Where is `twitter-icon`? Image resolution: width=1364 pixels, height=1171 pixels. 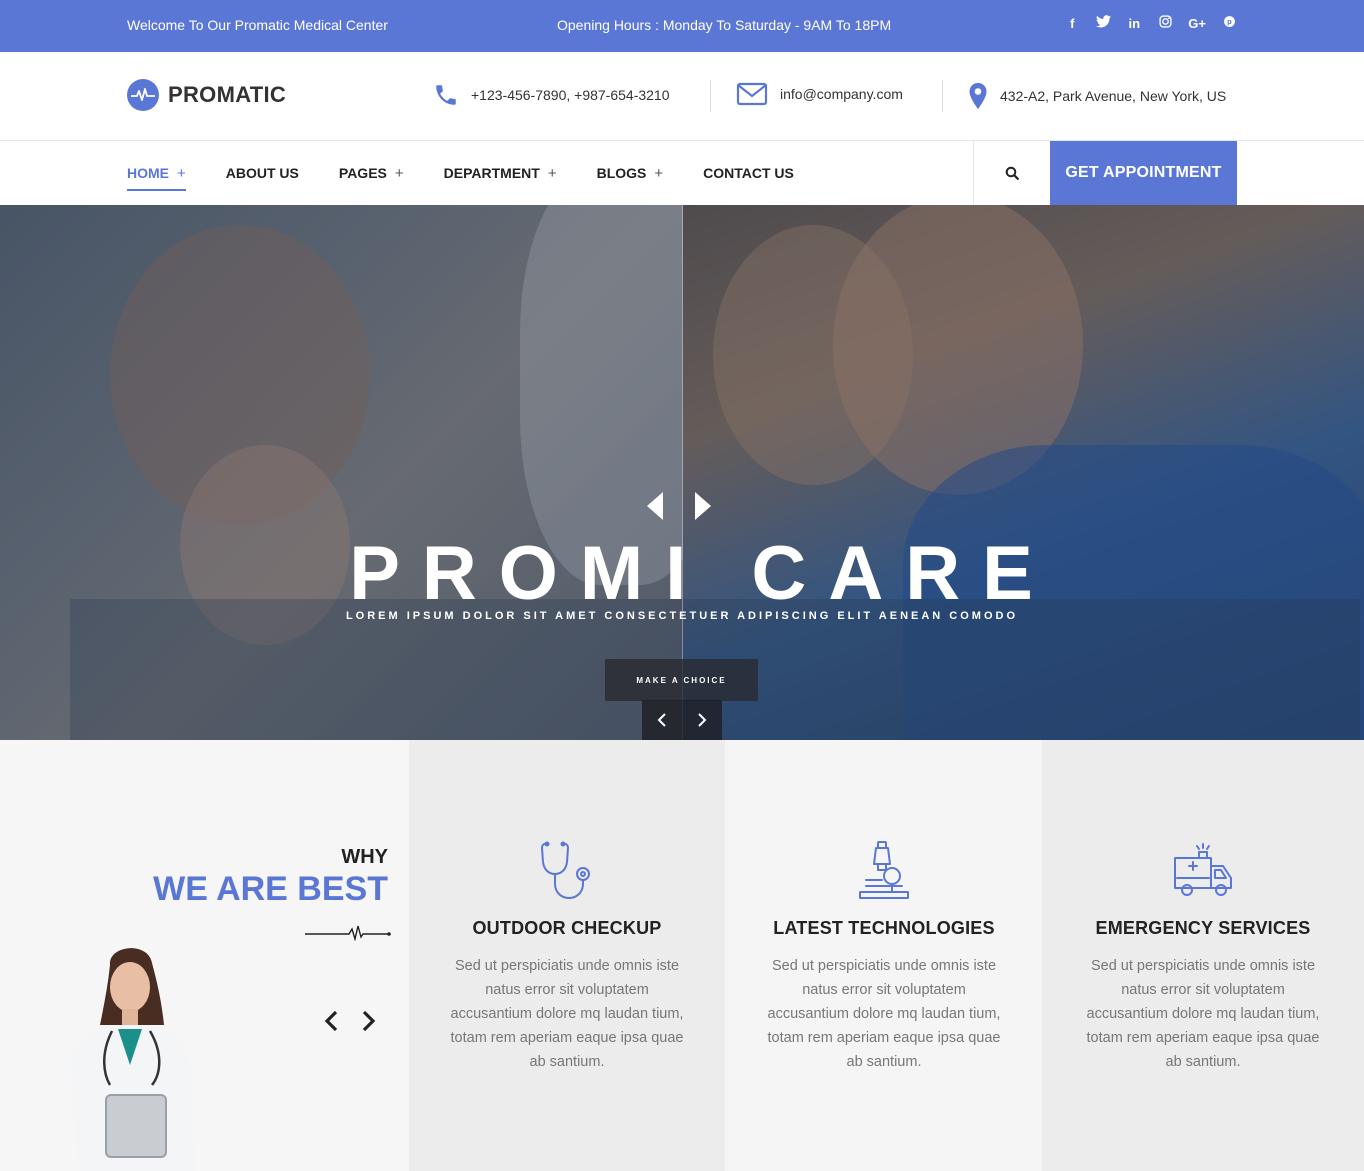 twitter-icon is located at coordinates (1103, 23).